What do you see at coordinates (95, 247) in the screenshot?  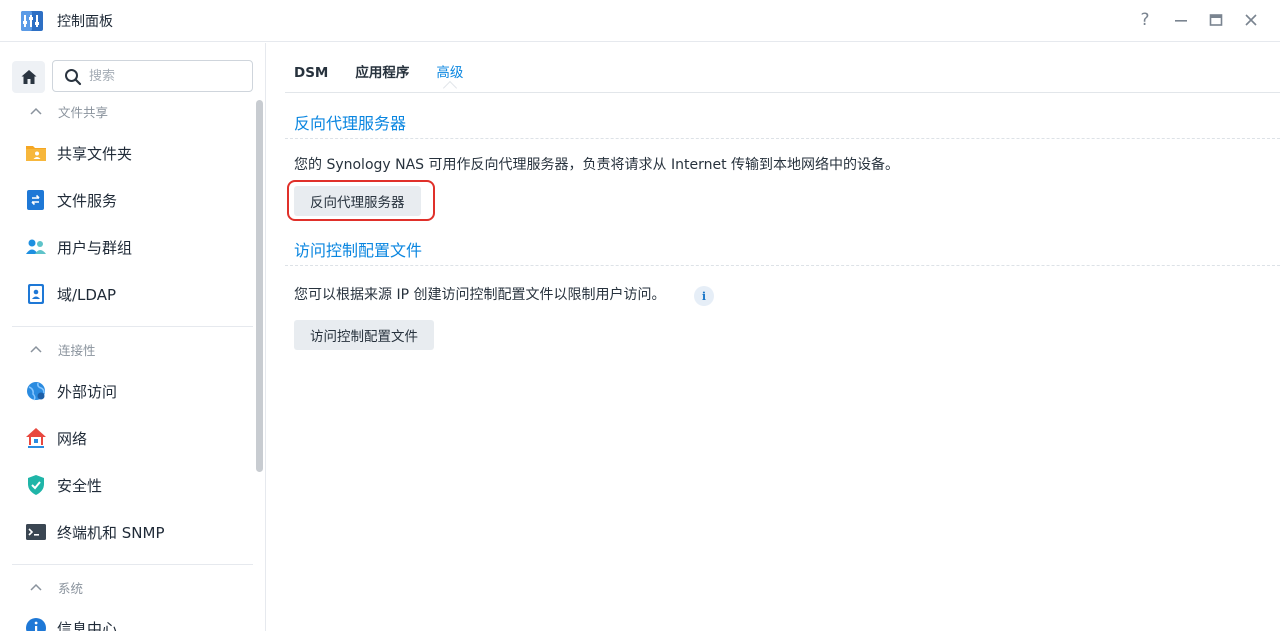 I see `sidebar-item-label: 用户与群组` at bounding box center [95, 247].